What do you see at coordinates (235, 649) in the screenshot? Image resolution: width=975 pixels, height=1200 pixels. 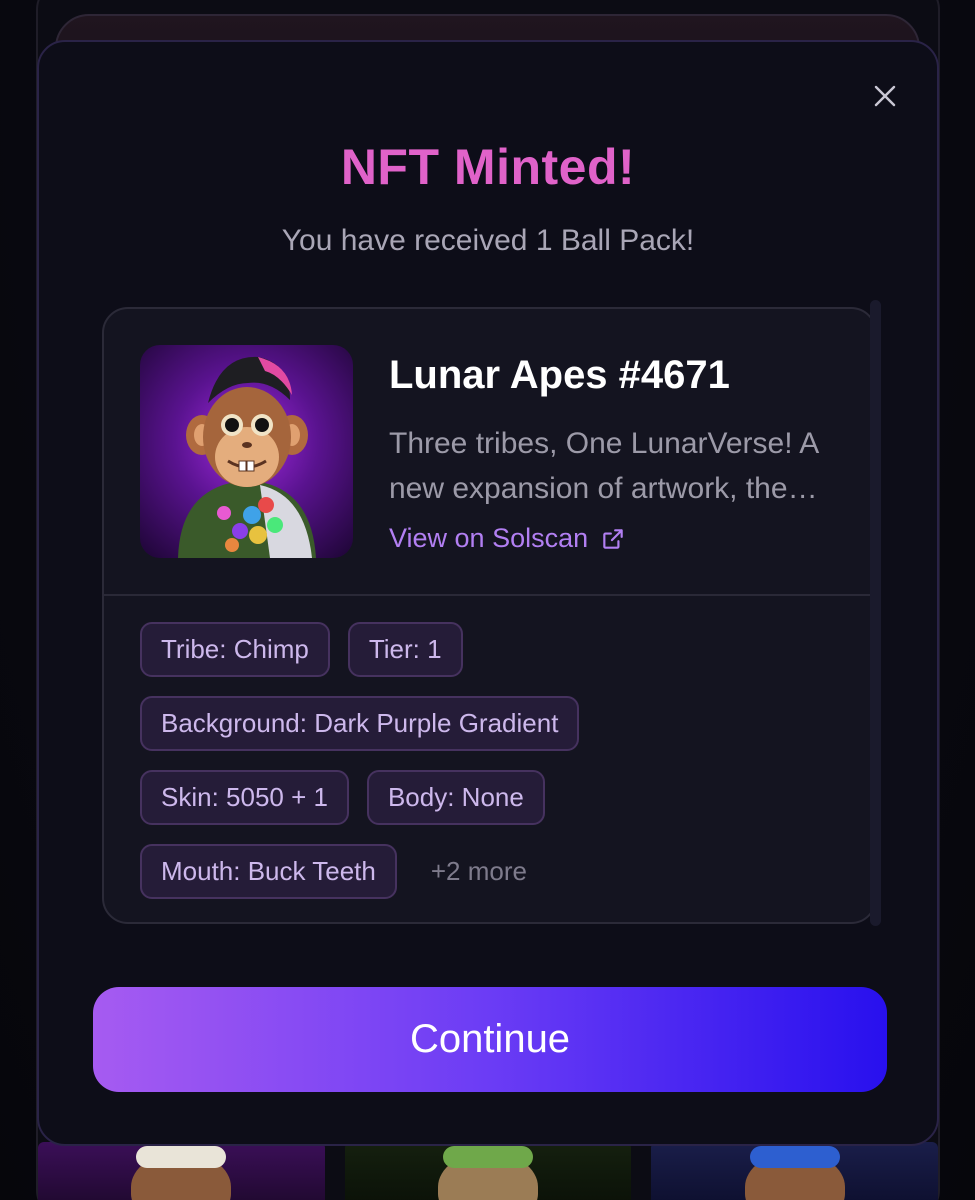 I see `trait-chip-tribe: Tribe: Chimp` at bounding box center [235, 649].